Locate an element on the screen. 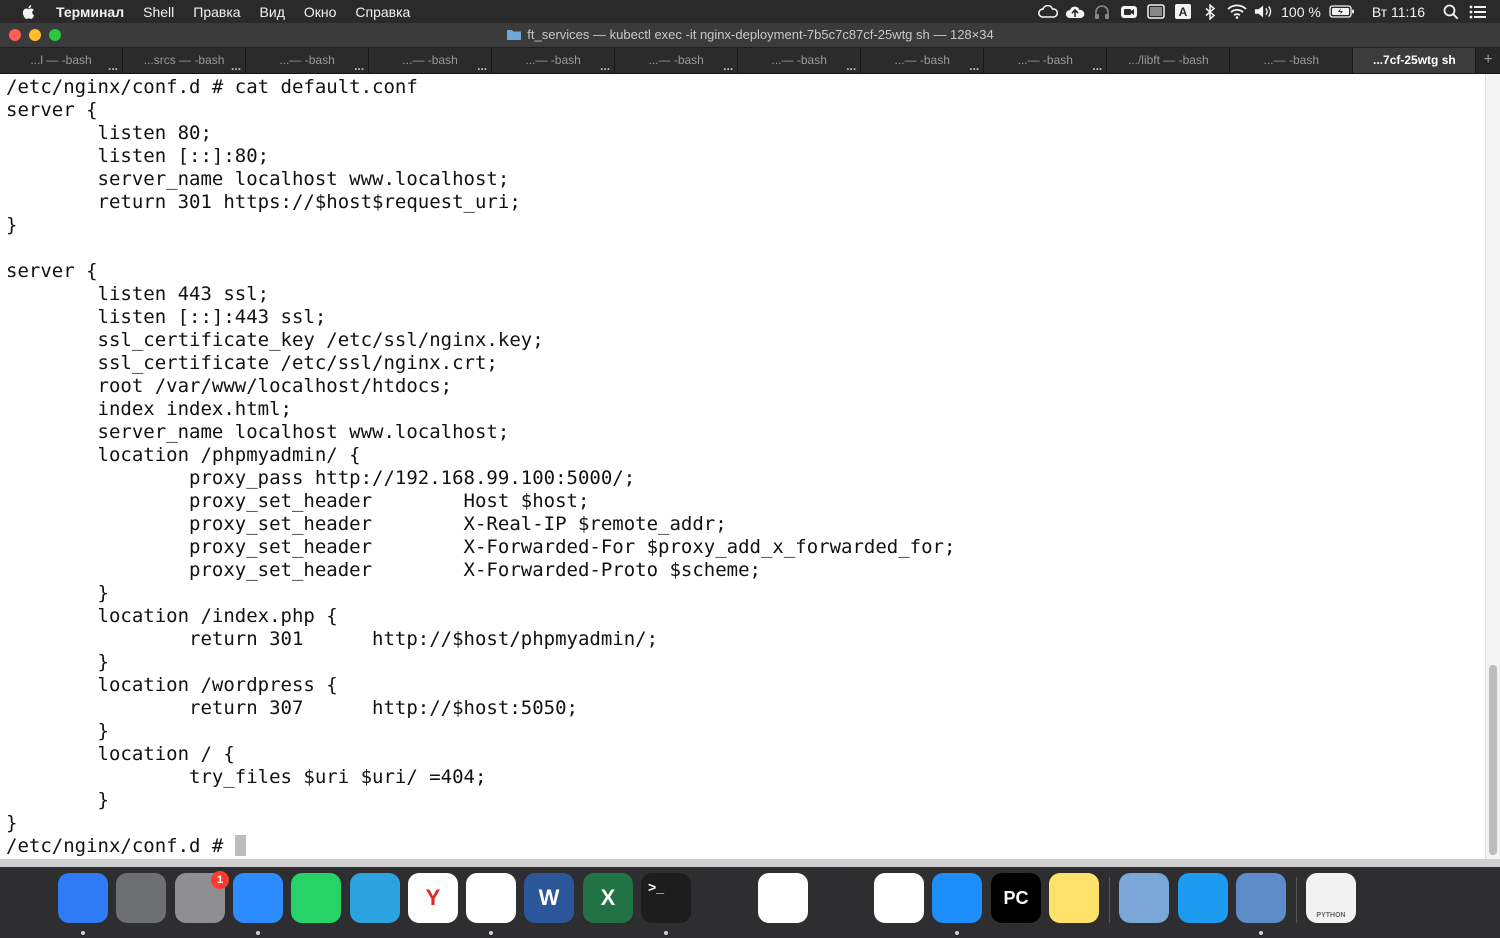 This screenshot has width=1500, height=938. launchpad-icon is located at coordinates (141, 898).